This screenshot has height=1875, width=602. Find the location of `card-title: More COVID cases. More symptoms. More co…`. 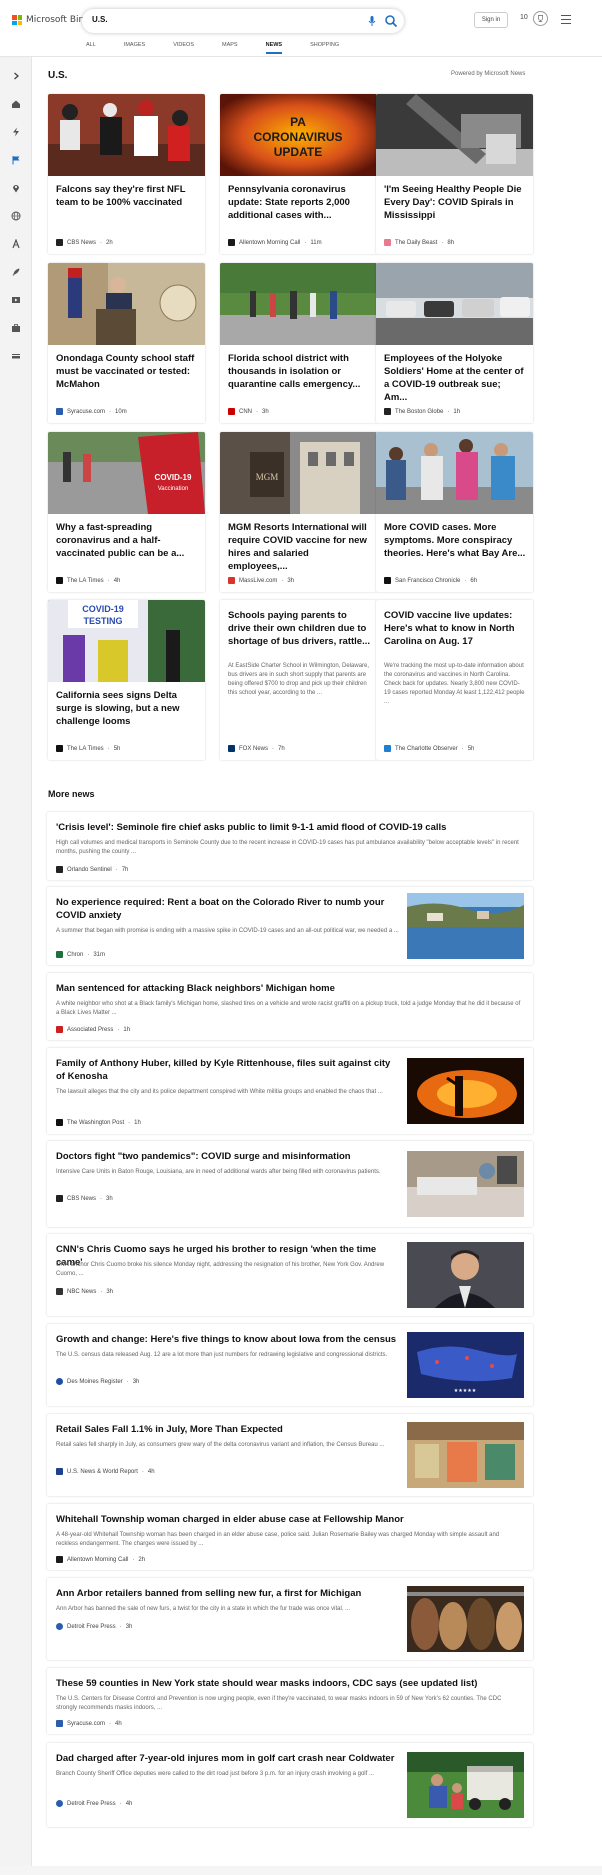

card-title: More COVID cases. More symptoms. More co… is located at coordinates (455, 540).